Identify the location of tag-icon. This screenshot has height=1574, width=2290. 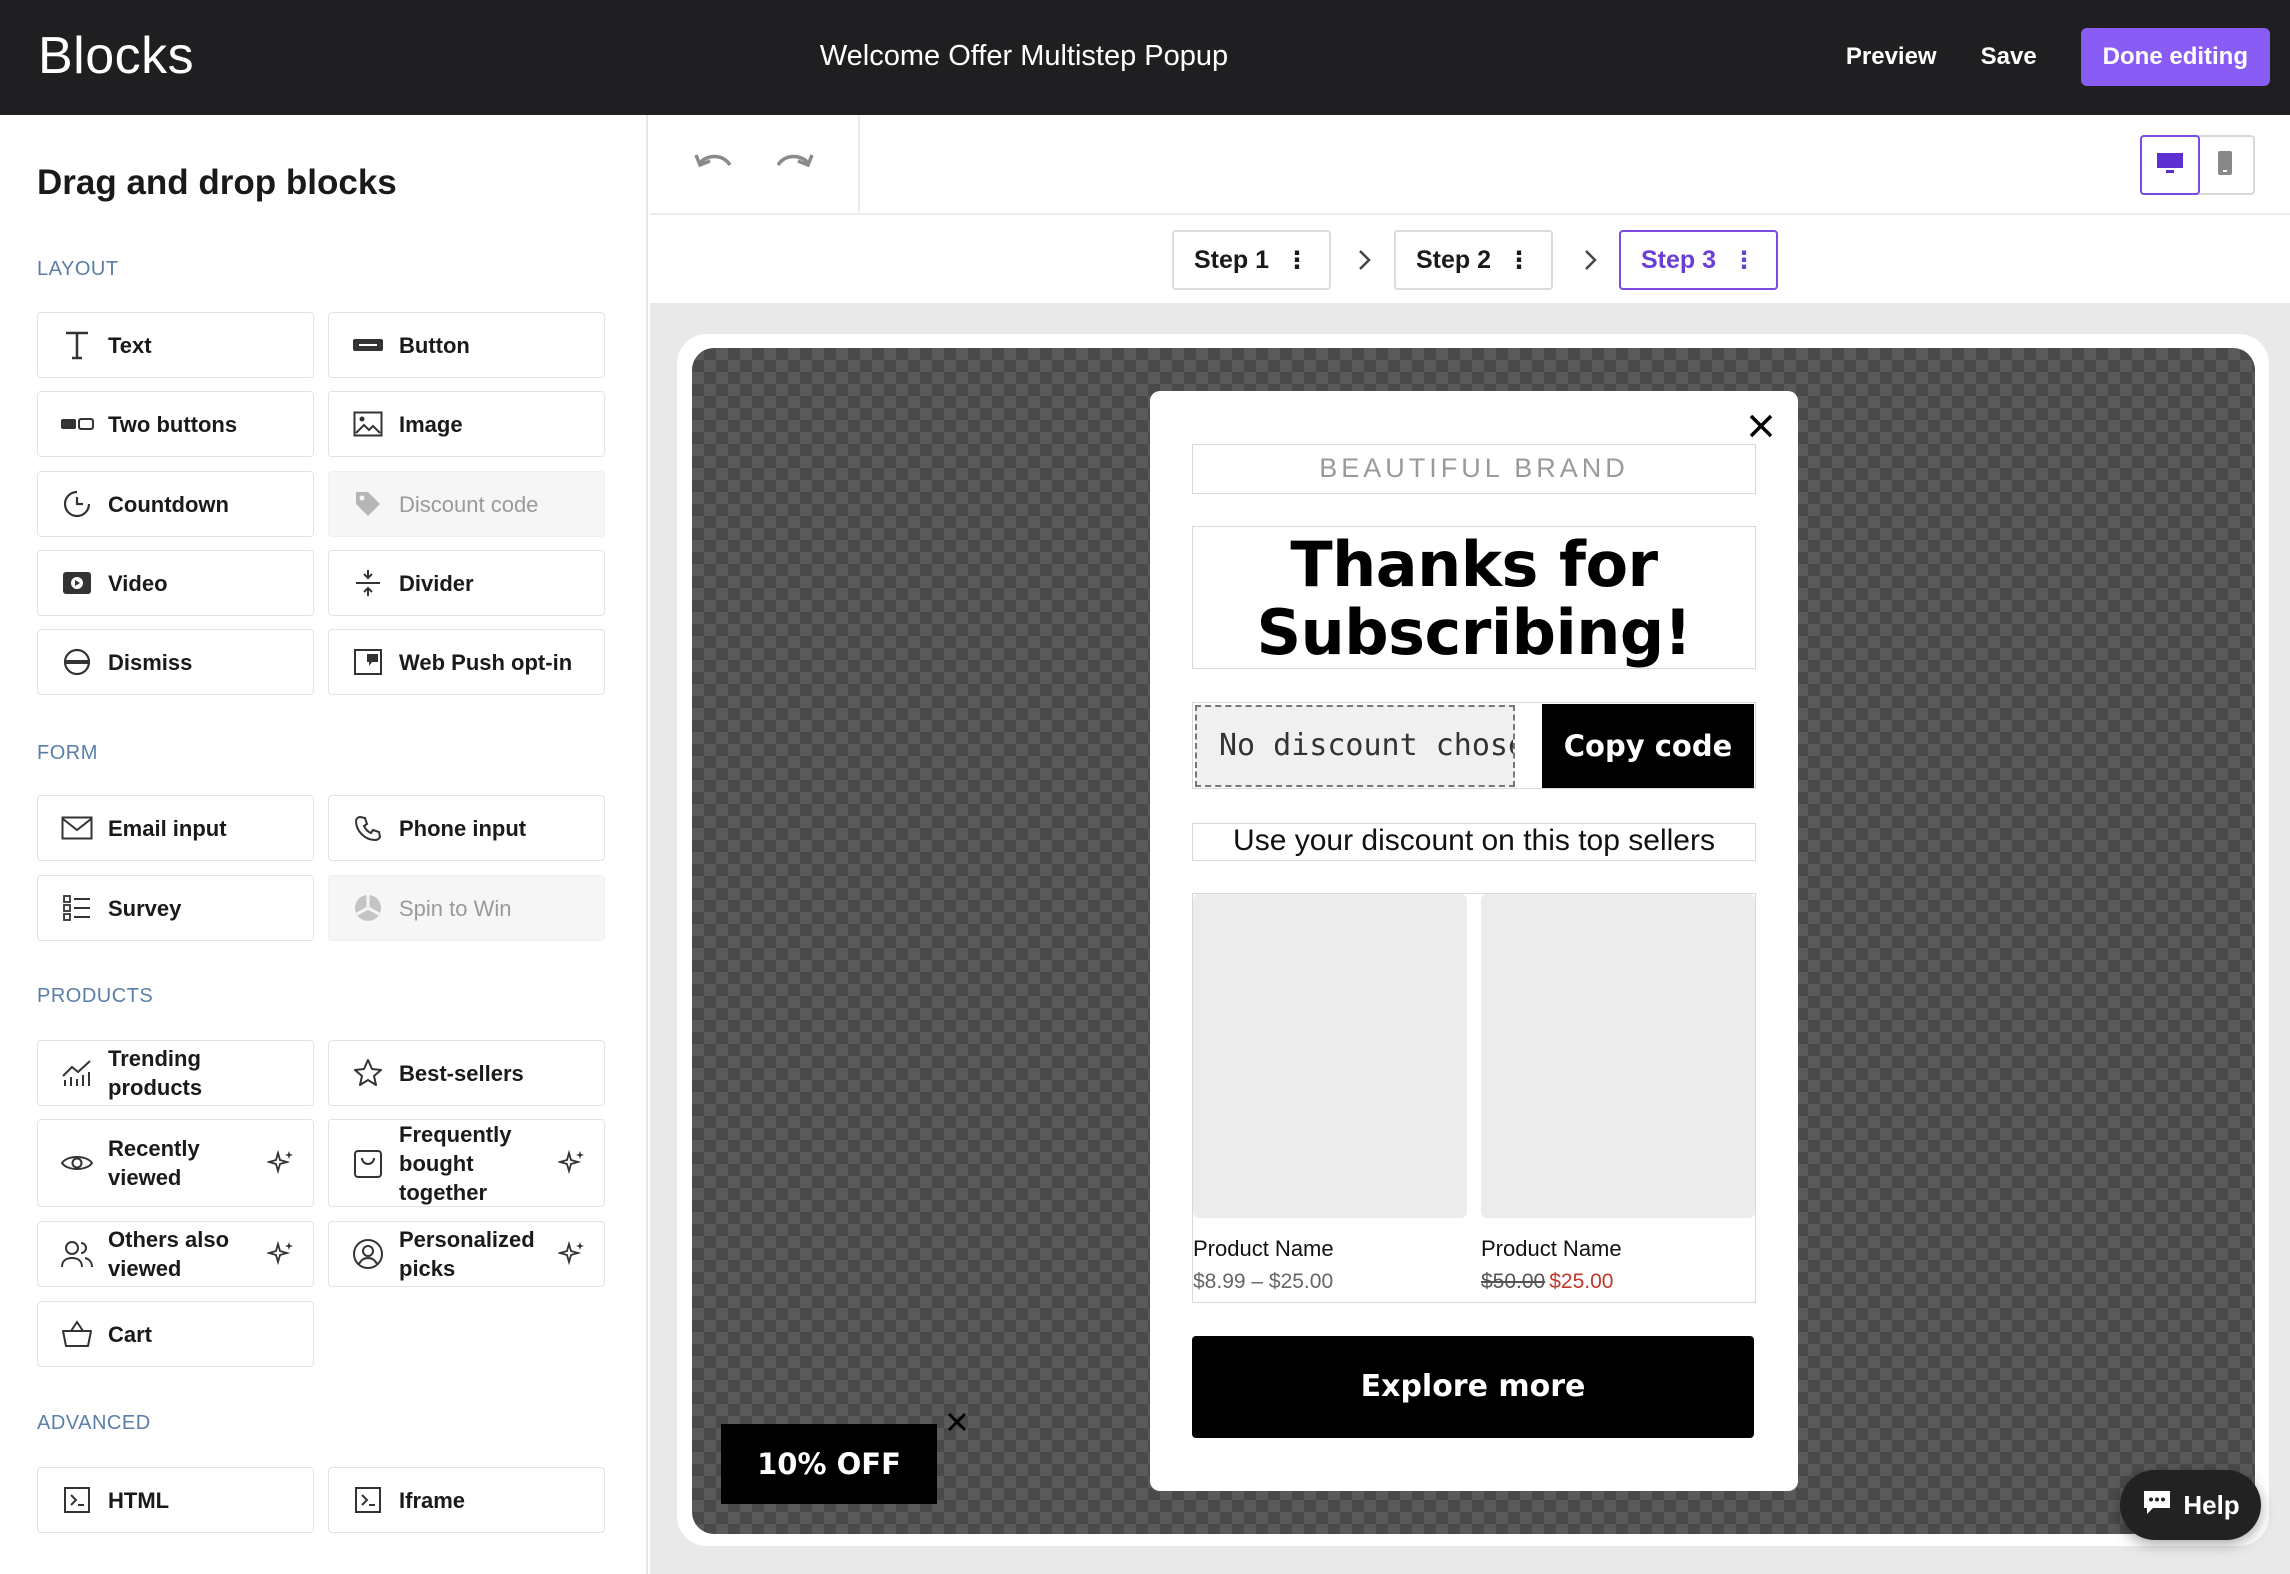
(368, 504).